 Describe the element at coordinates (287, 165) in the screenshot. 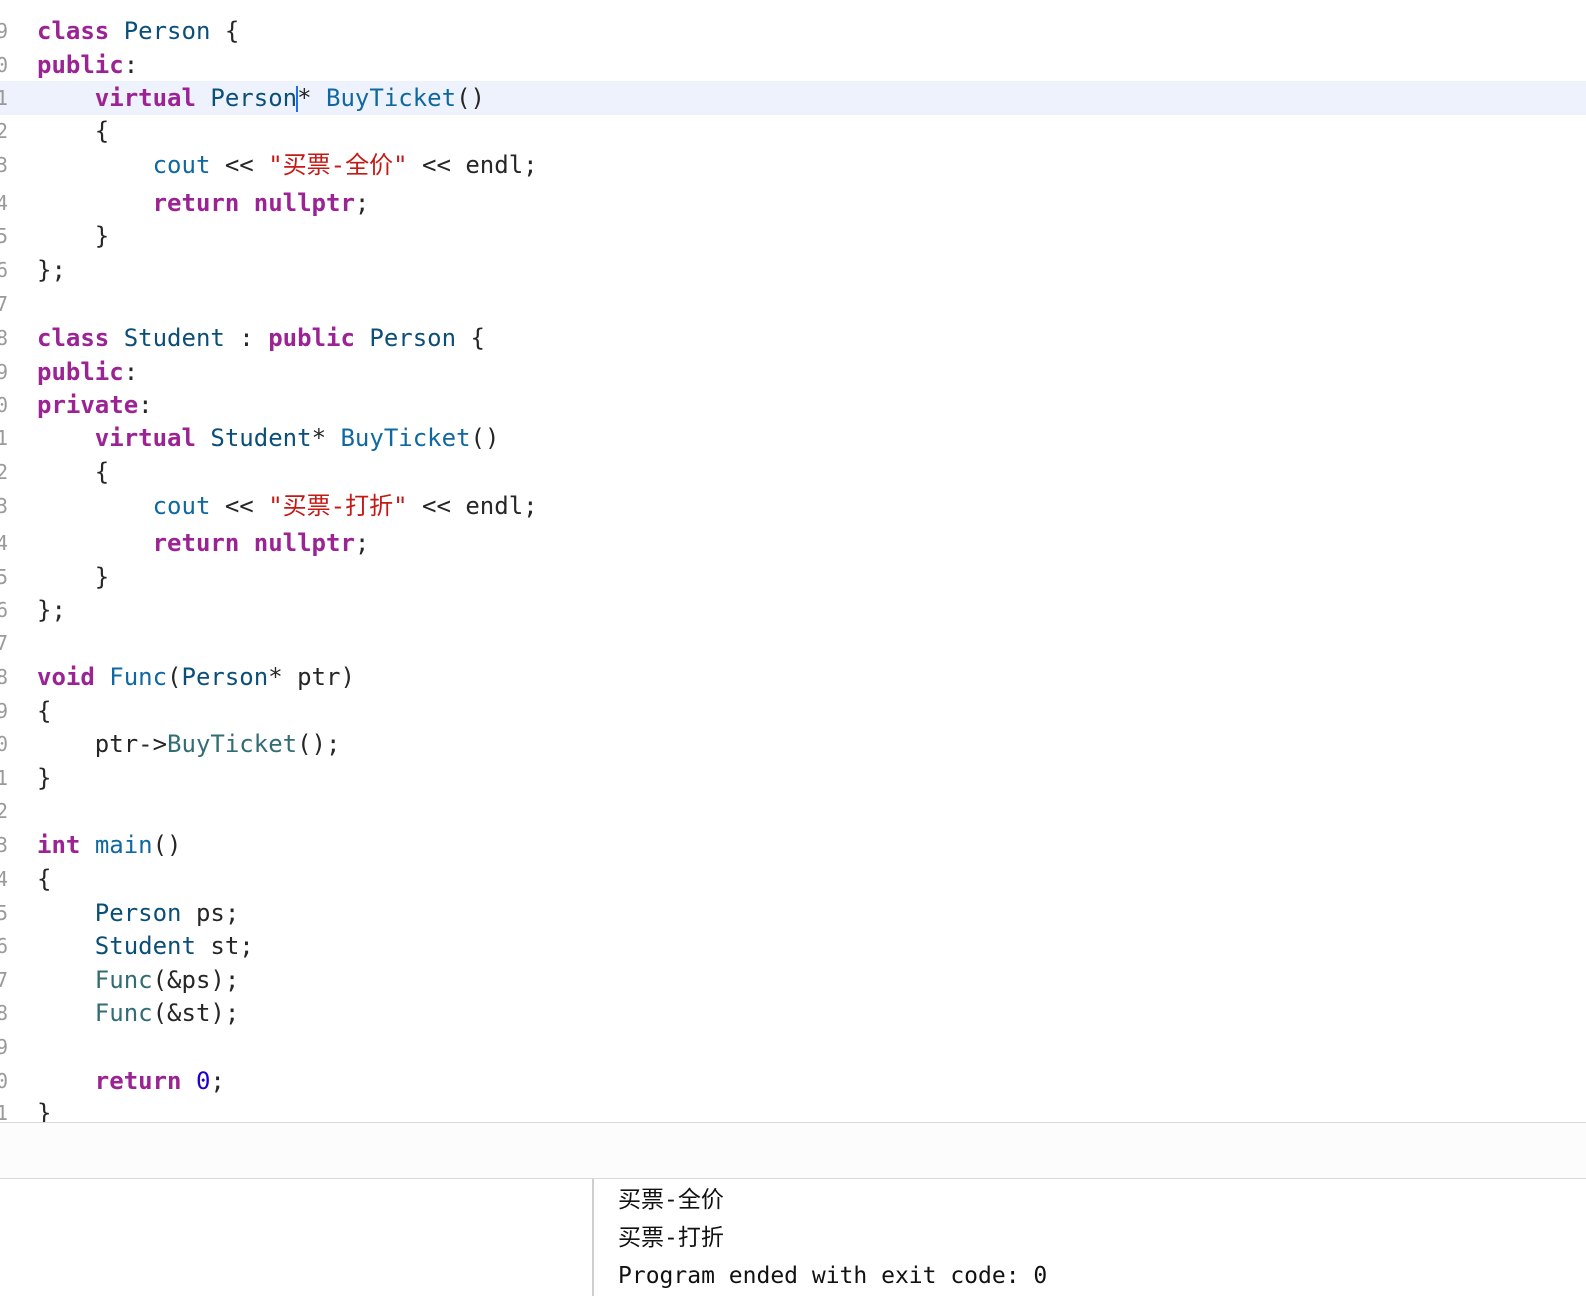

I see `code-text: cout << "买票-全价" << endl;` at that location.